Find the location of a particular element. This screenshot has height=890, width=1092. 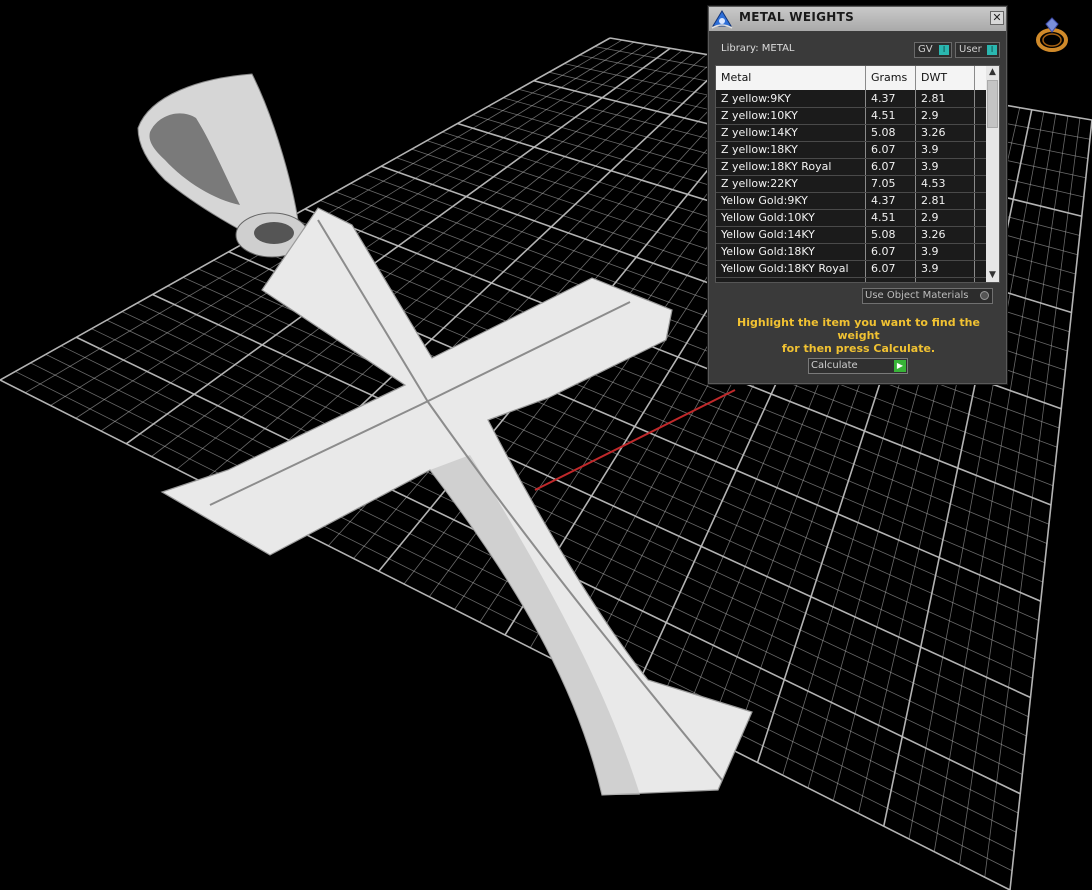

calculate-label: Calculate is located at coordinates (834, 365).